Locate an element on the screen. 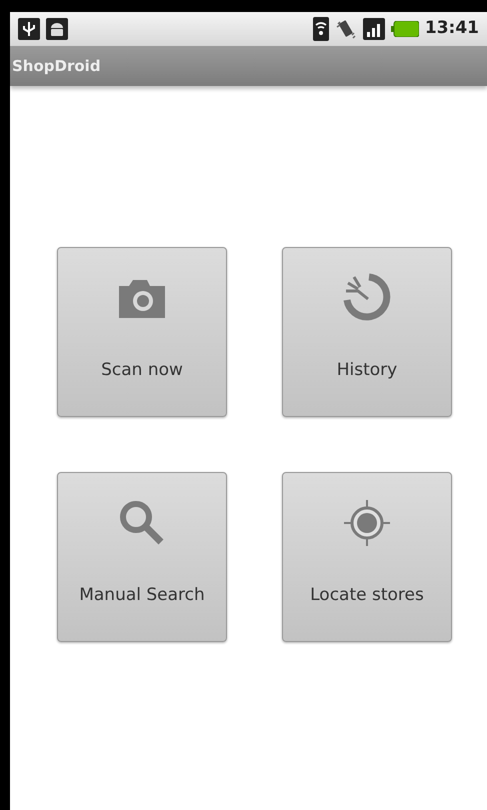 The image size is (487, 810). signal-icon is located at coordinates (373, 29).